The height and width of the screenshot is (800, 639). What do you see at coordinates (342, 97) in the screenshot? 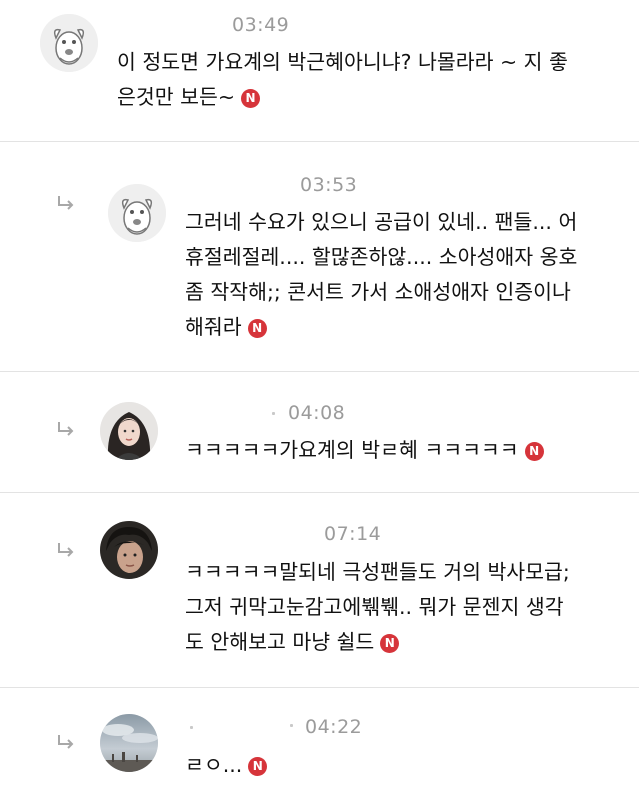
I see `comment-line-last: 은것만 보든~ N` at bounding box center [342, 97].